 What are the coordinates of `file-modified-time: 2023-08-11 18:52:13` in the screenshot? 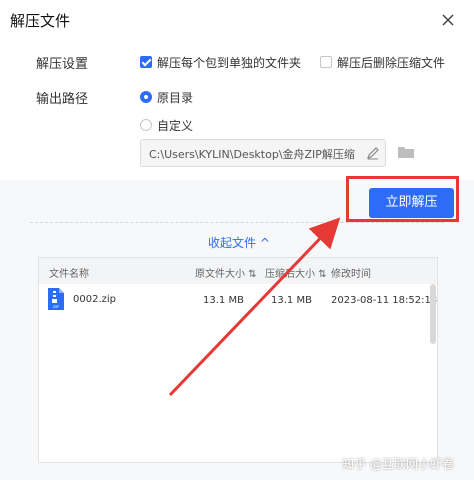 It's located at (384, 300).